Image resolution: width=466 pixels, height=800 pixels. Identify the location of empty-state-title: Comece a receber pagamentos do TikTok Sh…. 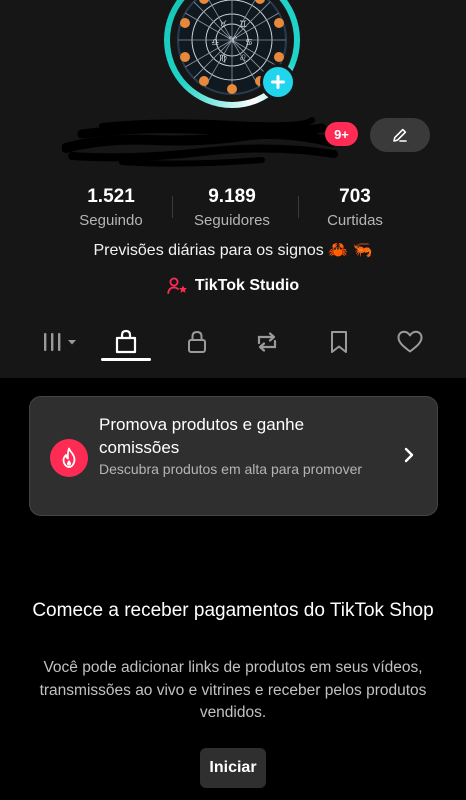
(233, 610).